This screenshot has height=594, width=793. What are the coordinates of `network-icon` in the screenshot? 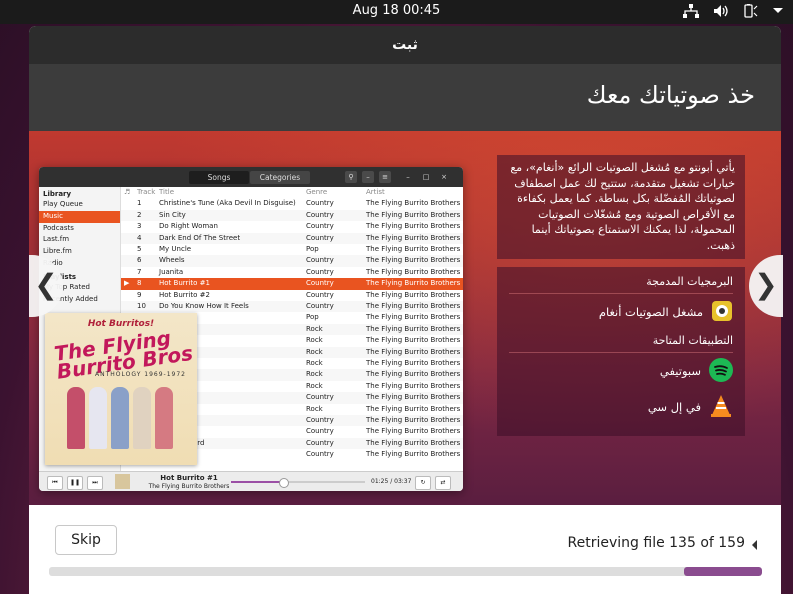 It's located at (691, 11).